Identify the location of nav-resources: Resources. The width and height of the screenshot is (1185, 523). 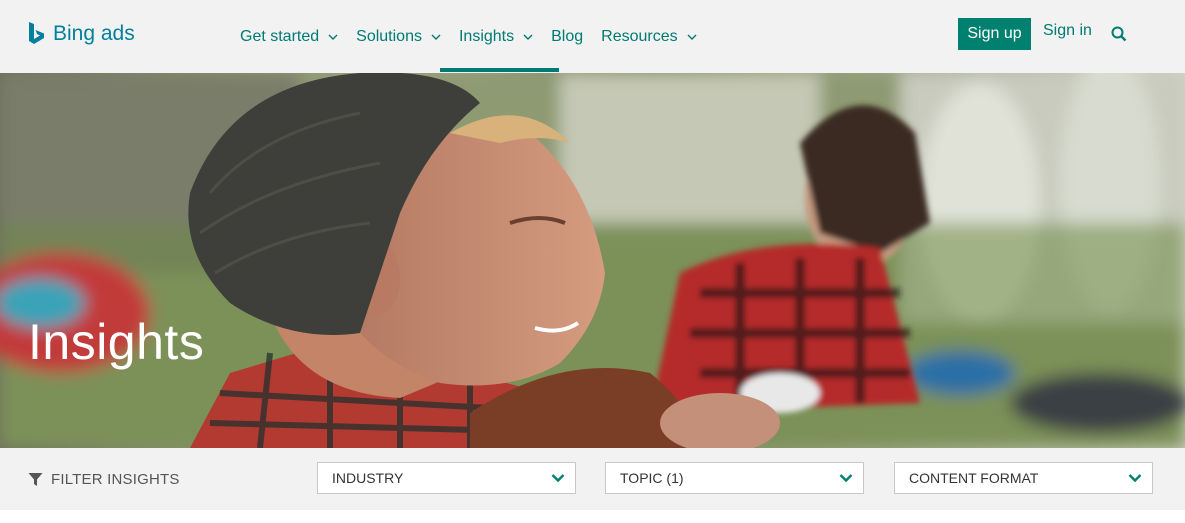
(648, 36).